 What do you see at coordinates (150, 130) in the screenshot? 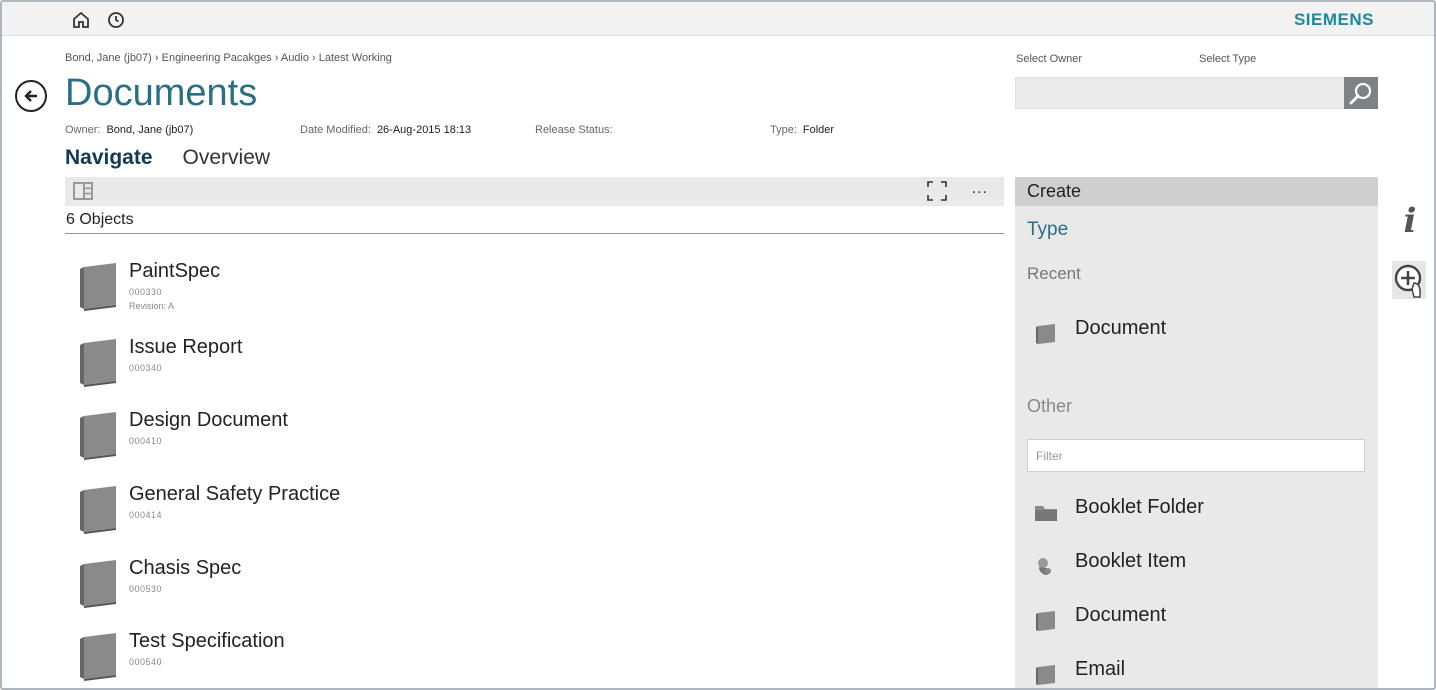
I see `owner-value: Bond, Jane (jb07)` at bounding box center [150, 130].